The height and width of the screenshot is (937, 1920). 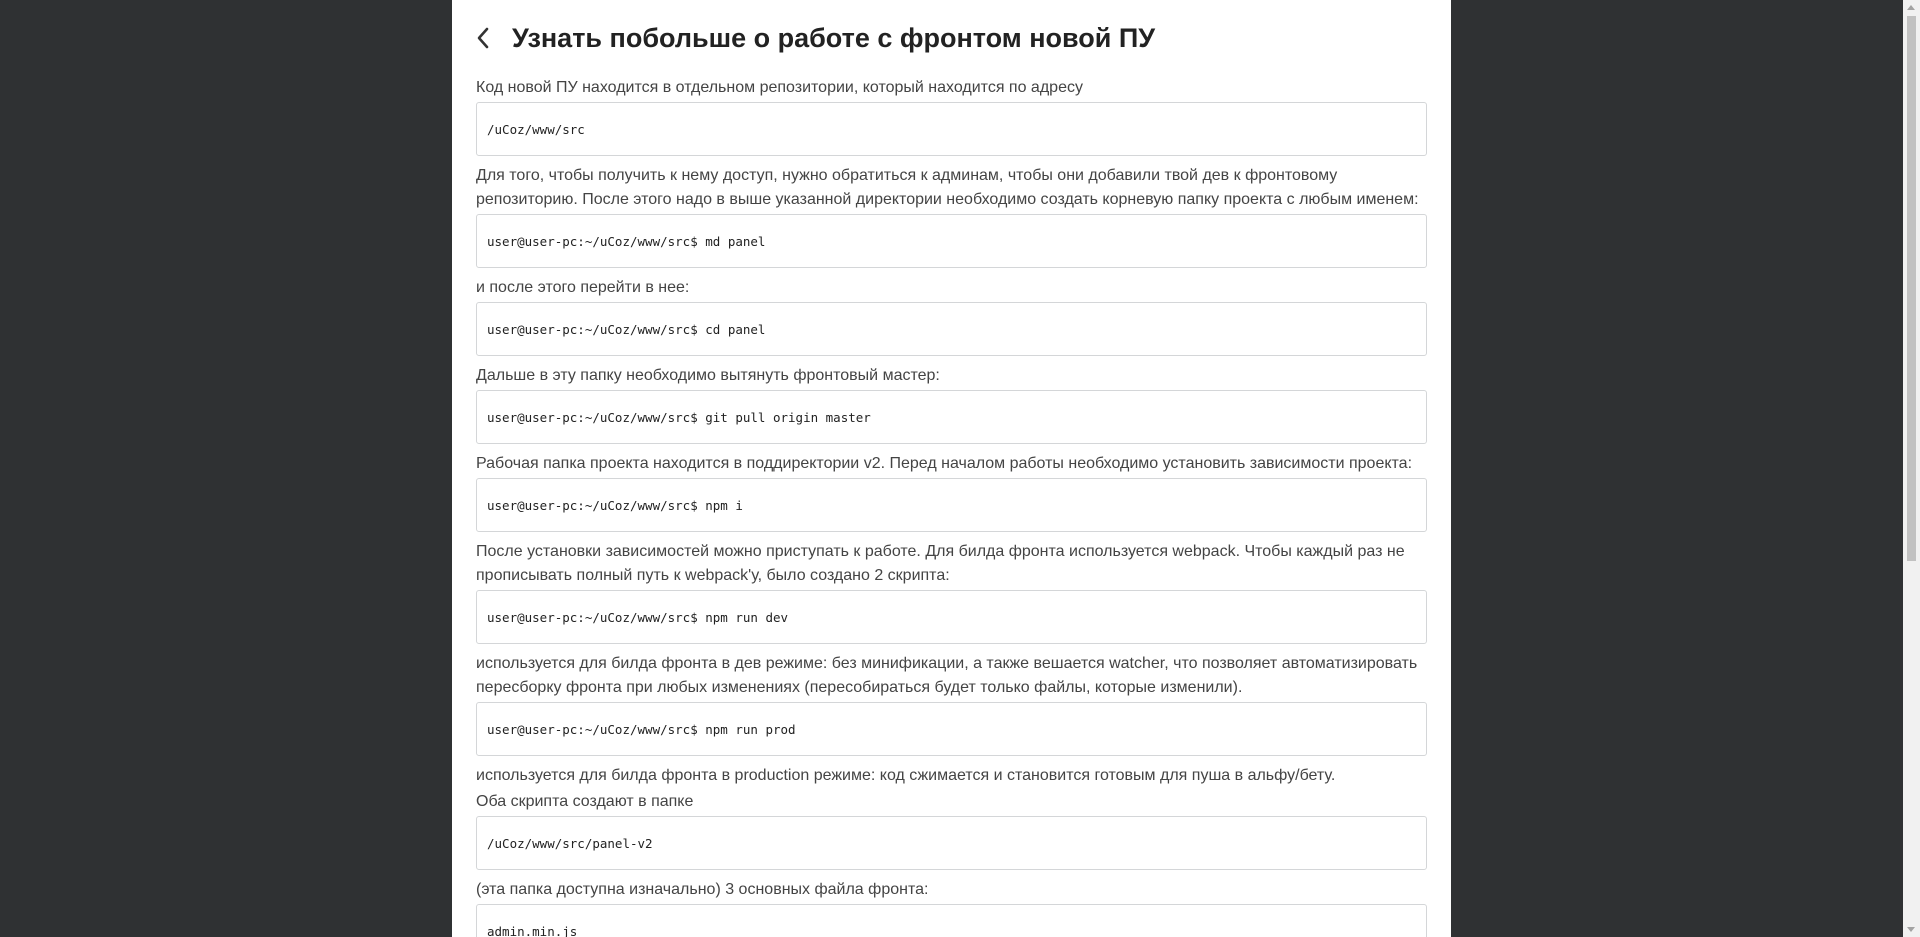 I want to click on code-block: user@user-pc:~/uCoz/www/src$ npm run dev, so click(x=951, y=617).